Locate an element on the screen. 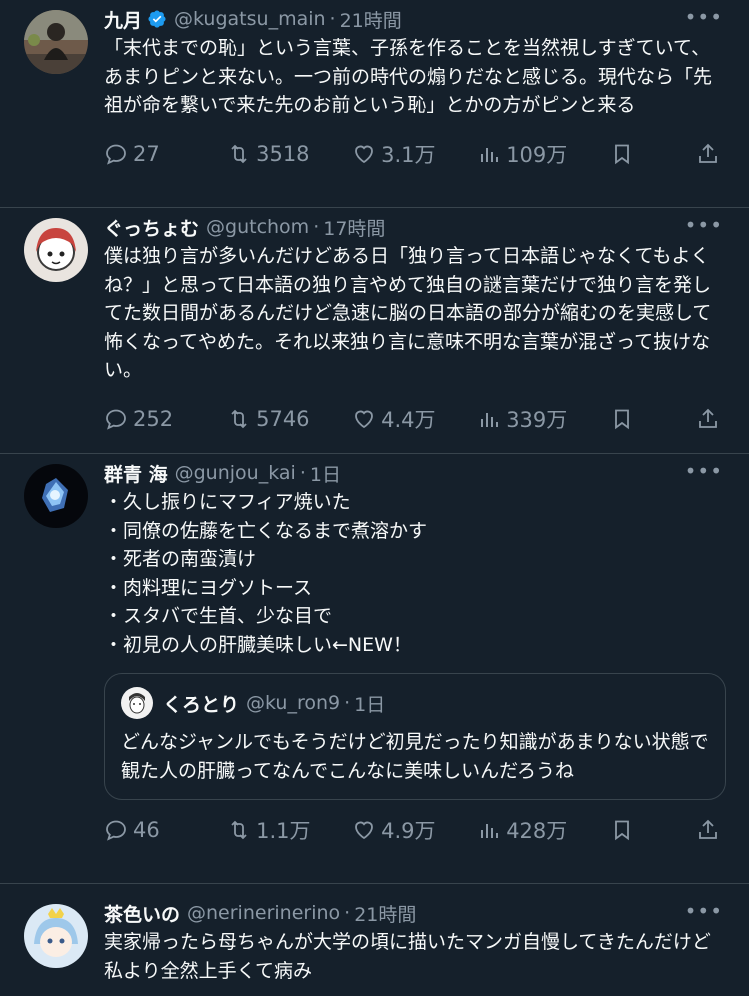  views-button: 339万 is located at coordinates (543, 419).